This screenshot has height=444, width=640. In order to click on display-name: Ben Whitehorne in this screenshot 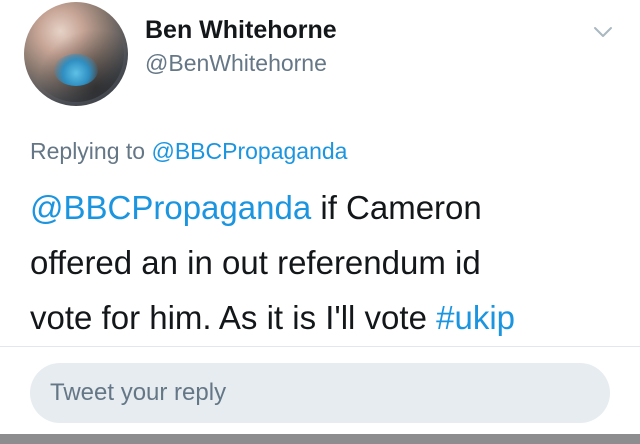, I will do `click(241, 30)`.